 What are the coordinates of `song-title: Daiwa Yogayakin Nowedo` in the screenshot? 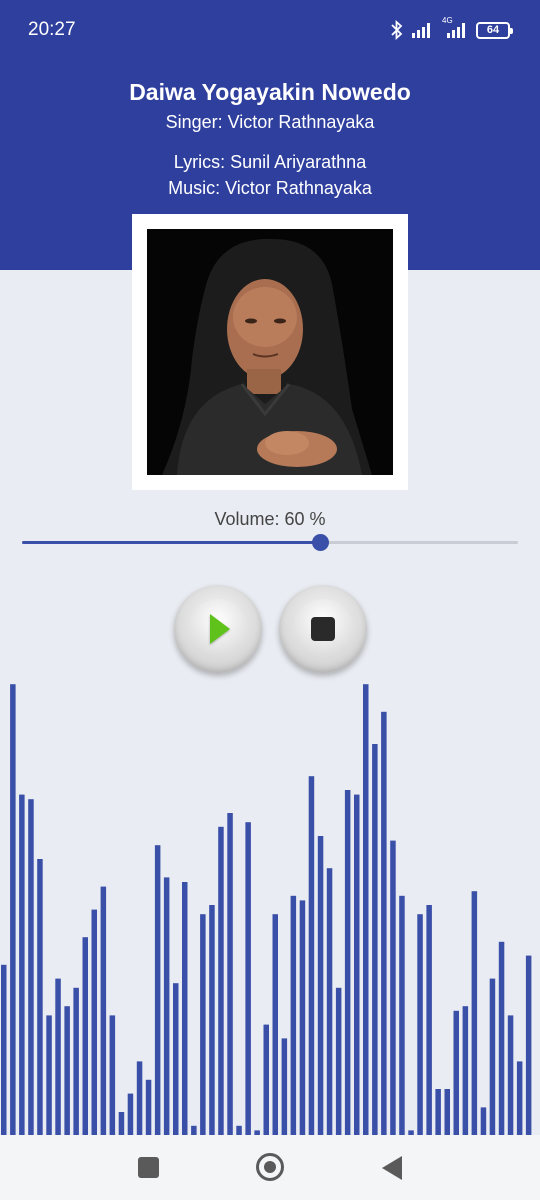 It's located at (270, 92).